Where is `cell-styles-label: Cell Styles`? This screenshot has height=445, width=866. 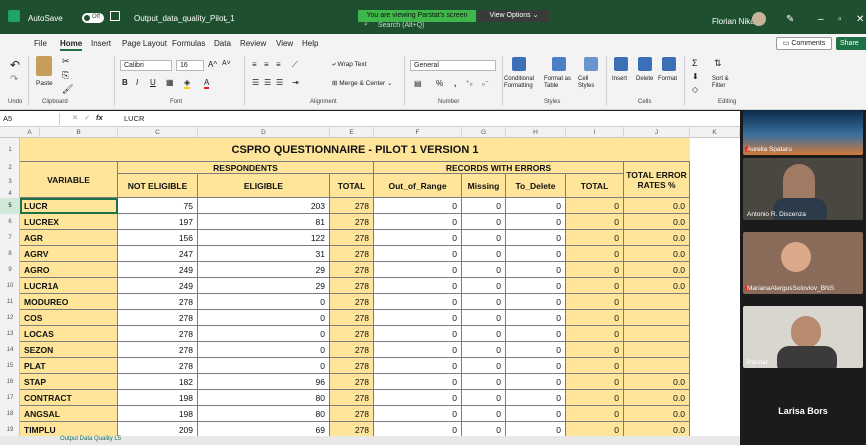 cell-styles-label: Cell Styles is located at coordinates (592, 83).